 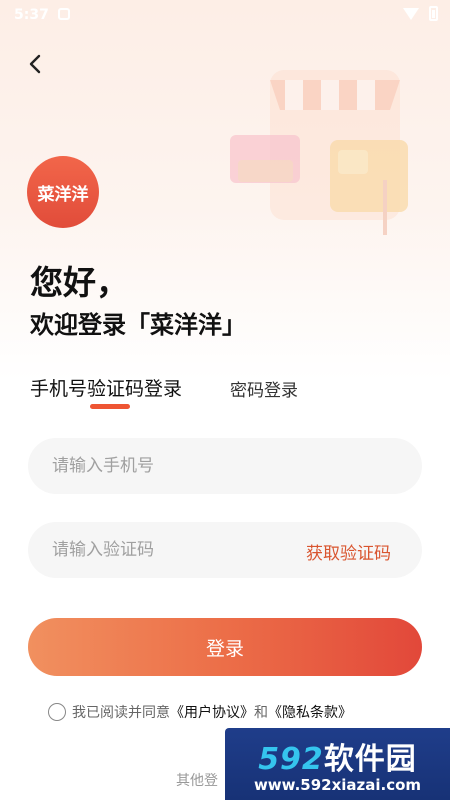 I want to click on greeting-title: 您好，, so click(x=79, y=282).